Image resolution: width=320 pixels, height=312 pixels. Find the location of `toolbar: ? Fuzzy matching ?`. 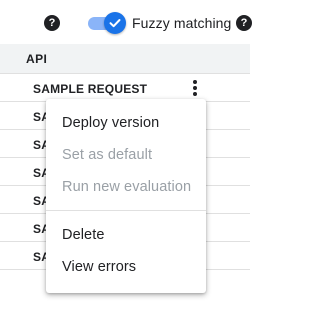

toolbar: ? Fuzzy matching ? is located at coordinates (126, 22).